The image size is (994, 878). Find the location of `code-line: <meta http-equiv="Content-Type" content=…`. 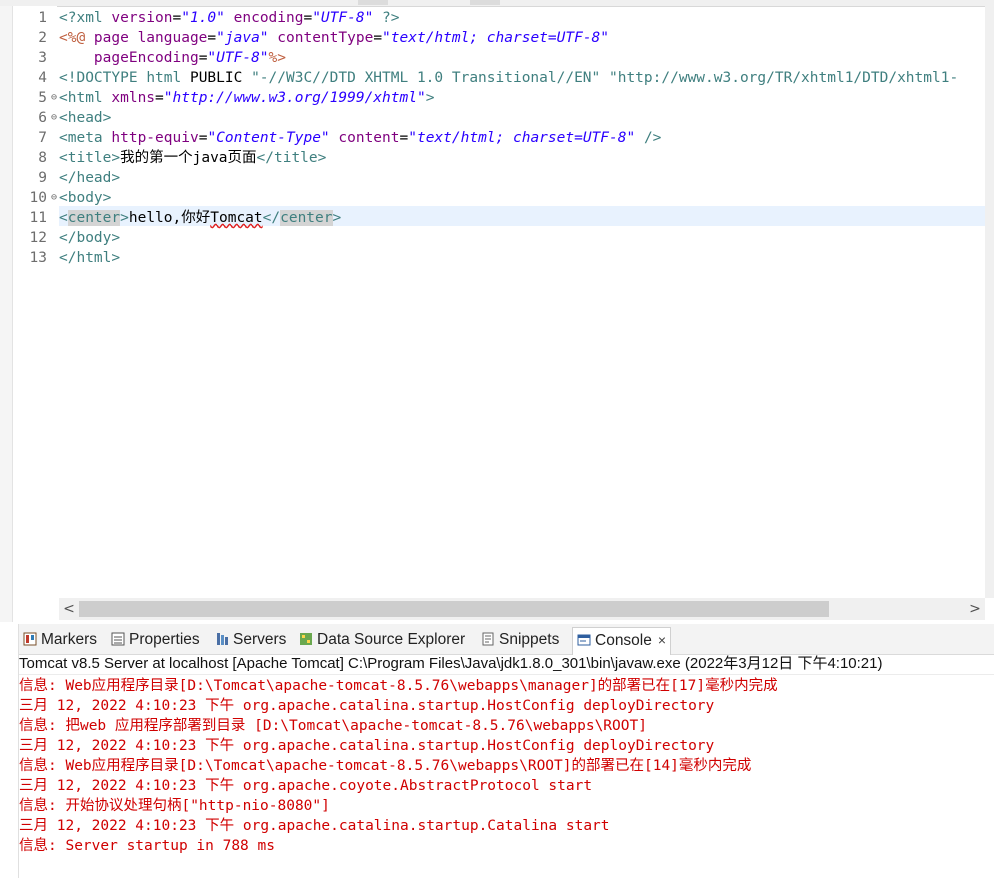

code-line: <meta http-equiv="Content-Type" content=… is located at coordinates (360, 138).